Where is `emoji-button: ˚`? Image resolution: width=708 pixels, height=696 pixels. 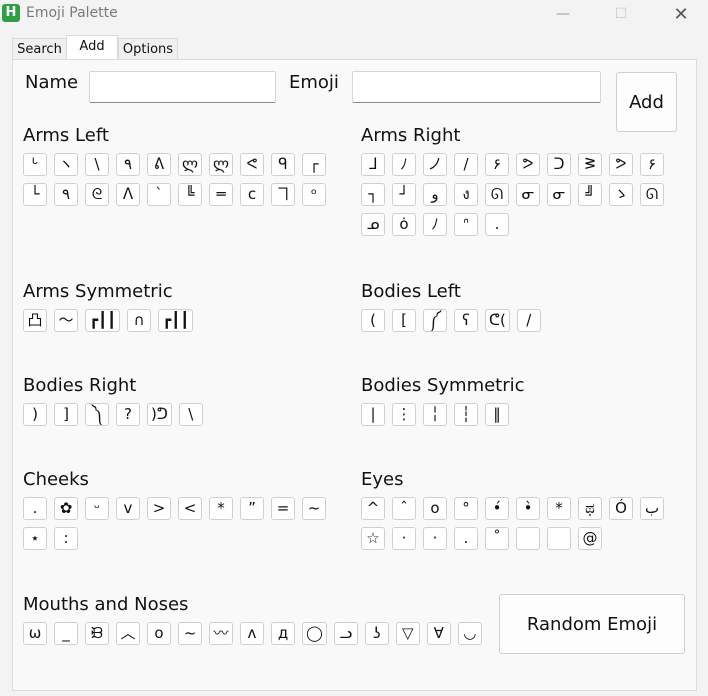
emoji-button: ˚ is located at coordinates (497, 538).